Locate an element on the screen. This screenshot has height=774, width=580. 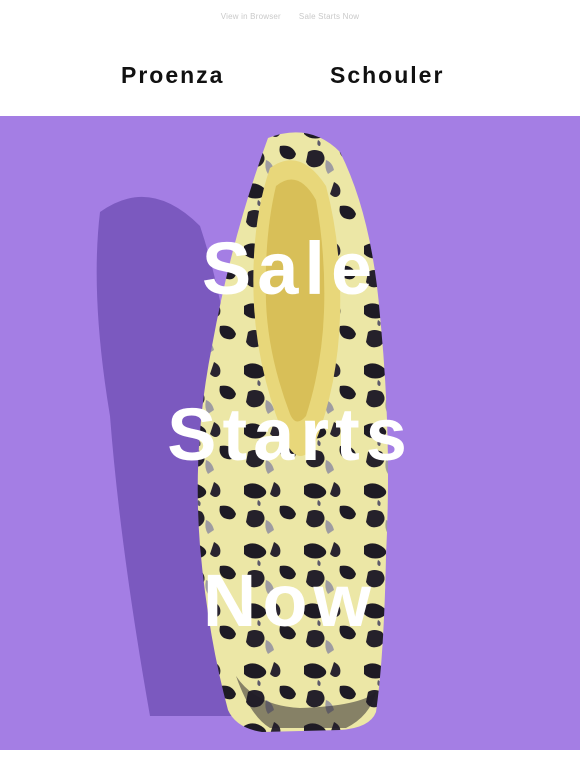
brand-word-proenza: Proenza is located at coordinates (173, 75).